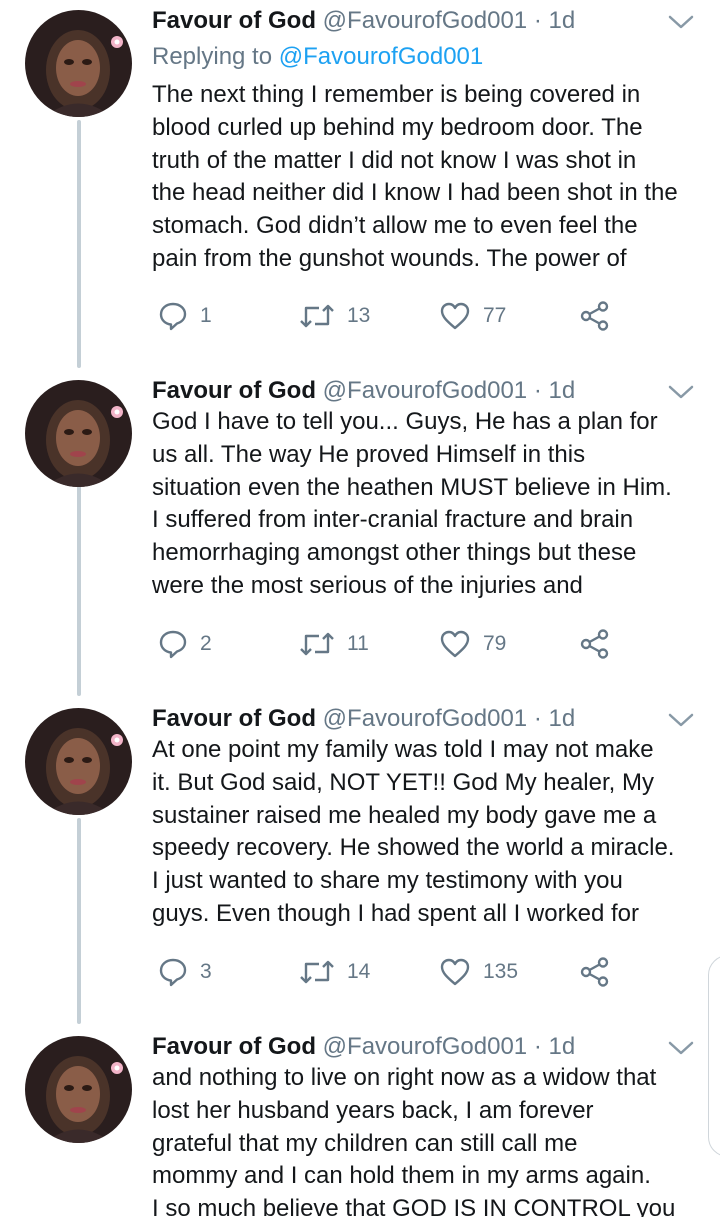  I want to click on reply-button: 2, so click(185, 644).